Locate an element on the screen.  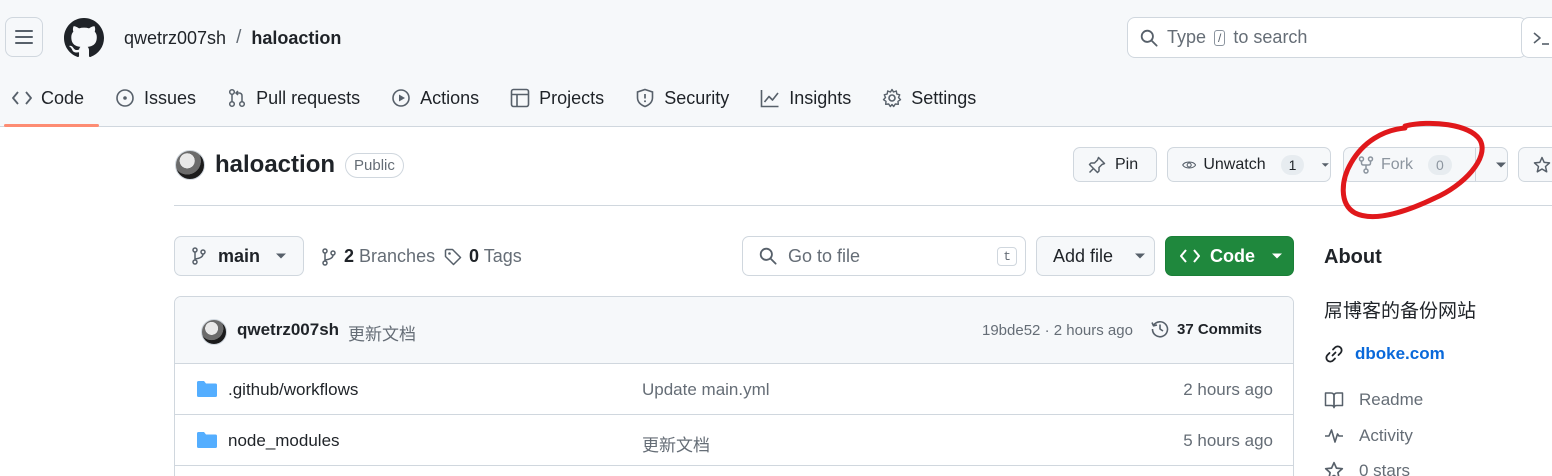
tab-label: Actions is located at coordinates (450, 97).